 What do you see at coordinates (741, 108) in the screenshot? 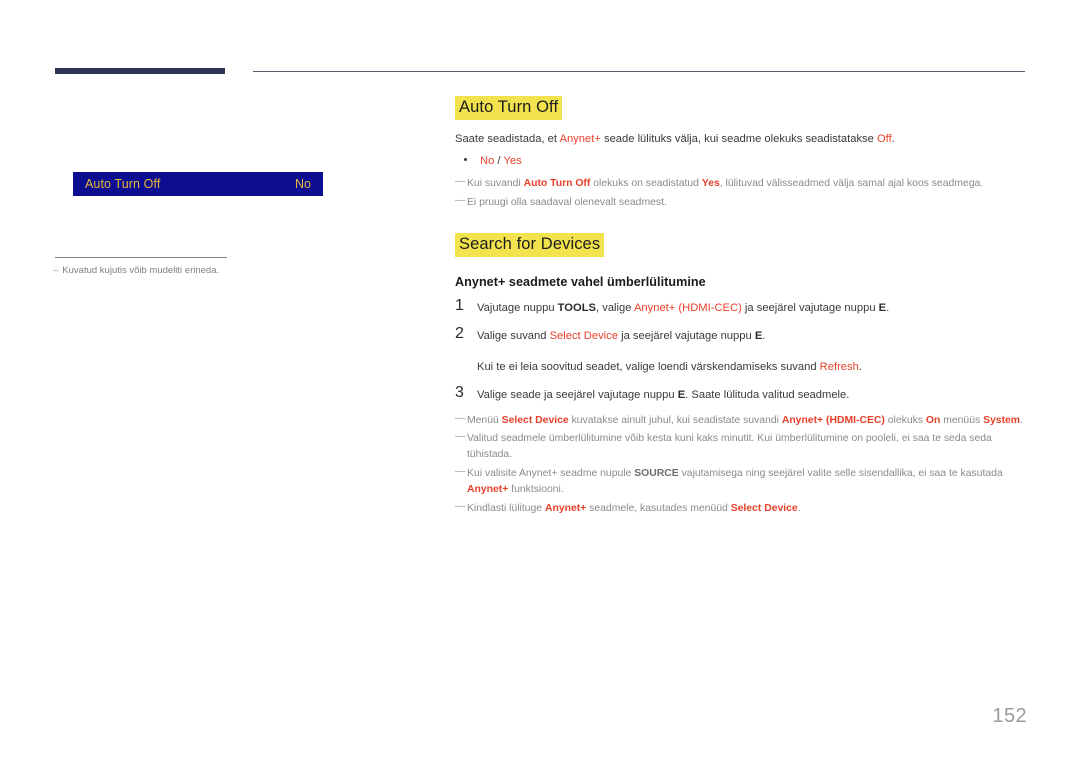
I see `section-heading-wrapper: Auto Turn Off` at bounding box center [741, 108].